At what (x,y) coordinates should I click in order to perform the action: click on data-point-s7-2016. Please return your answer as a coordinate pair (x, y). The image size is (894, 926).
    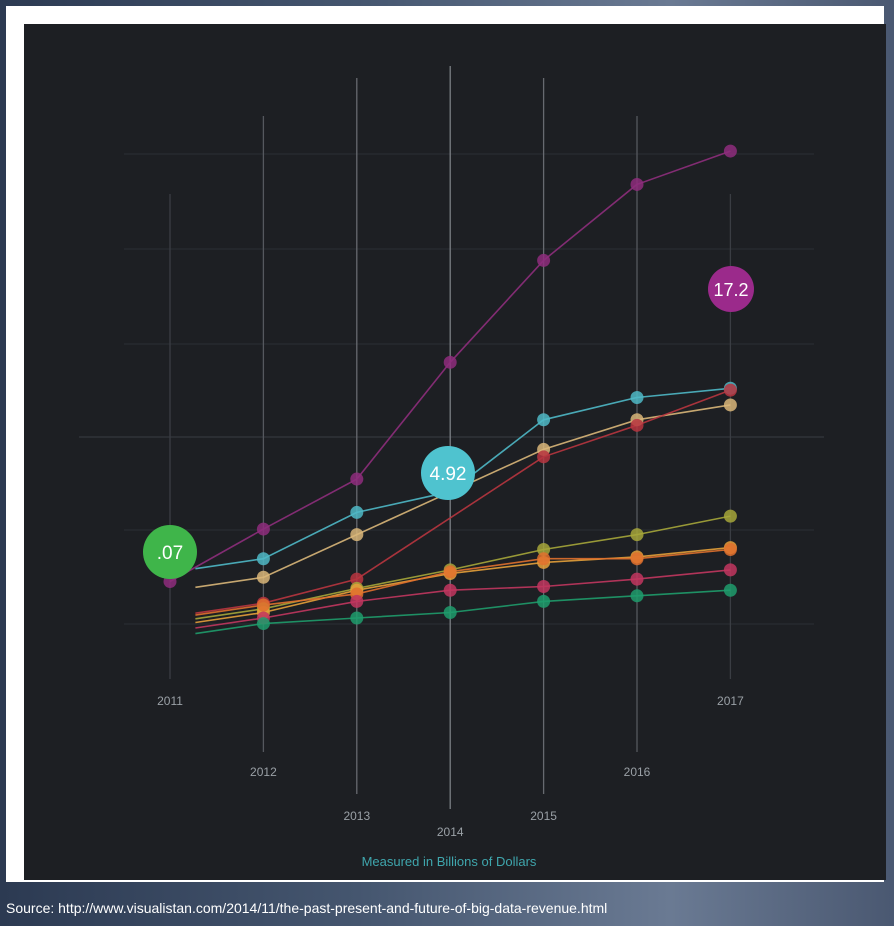
    Looking at the image, I should click on (637, 579).